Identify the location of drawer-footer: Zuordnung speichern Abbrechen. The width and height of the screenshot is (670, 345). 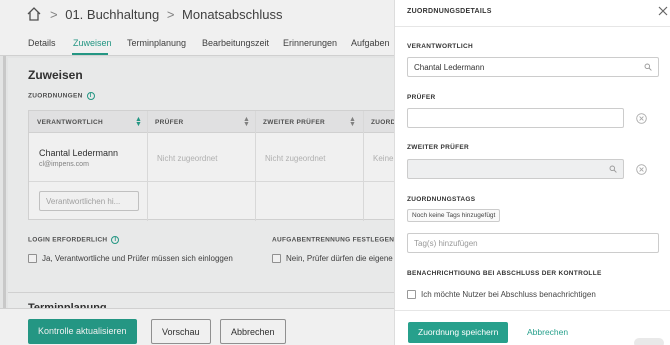
(532, 327).